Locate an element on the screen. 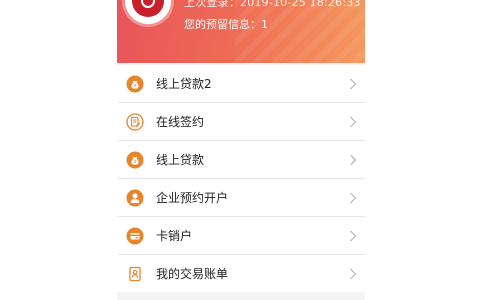 Image resolution: width=480 pixels, height=300 pixels. card-icon is located at coordinates (135, 236).